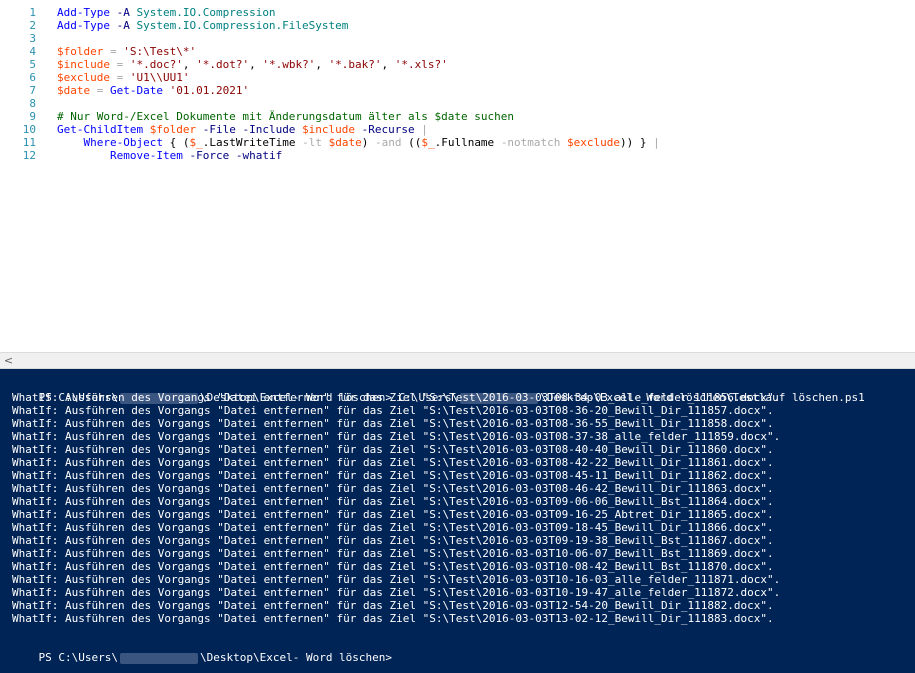 This screenshot has width=915, height=673. Describe the element at coordinates (159, 77) in the screenshot. I see `code-token: 'U1\\UU1'` at that location.